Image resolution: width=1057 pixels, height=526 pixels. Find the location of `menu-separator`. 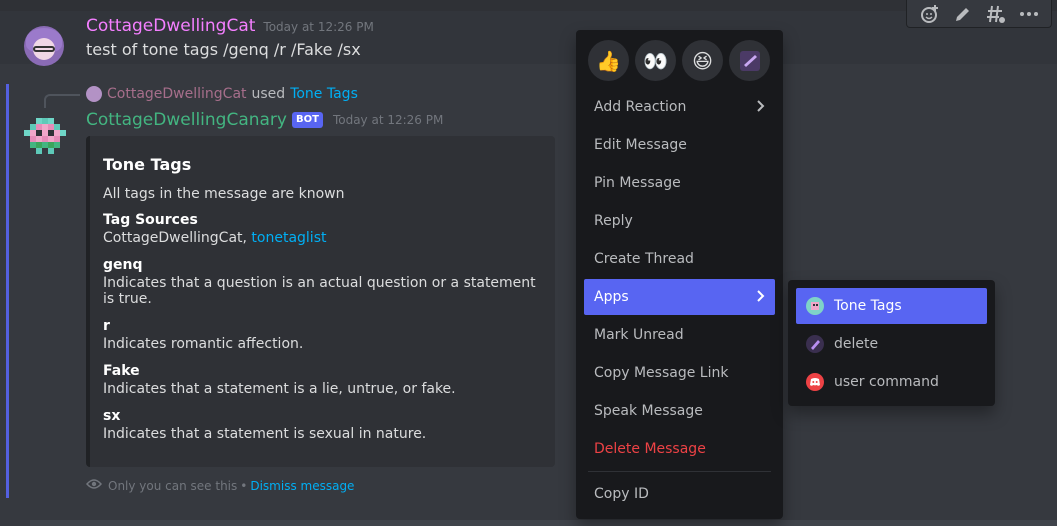

menu-separator is located at coordinates (679, 471).